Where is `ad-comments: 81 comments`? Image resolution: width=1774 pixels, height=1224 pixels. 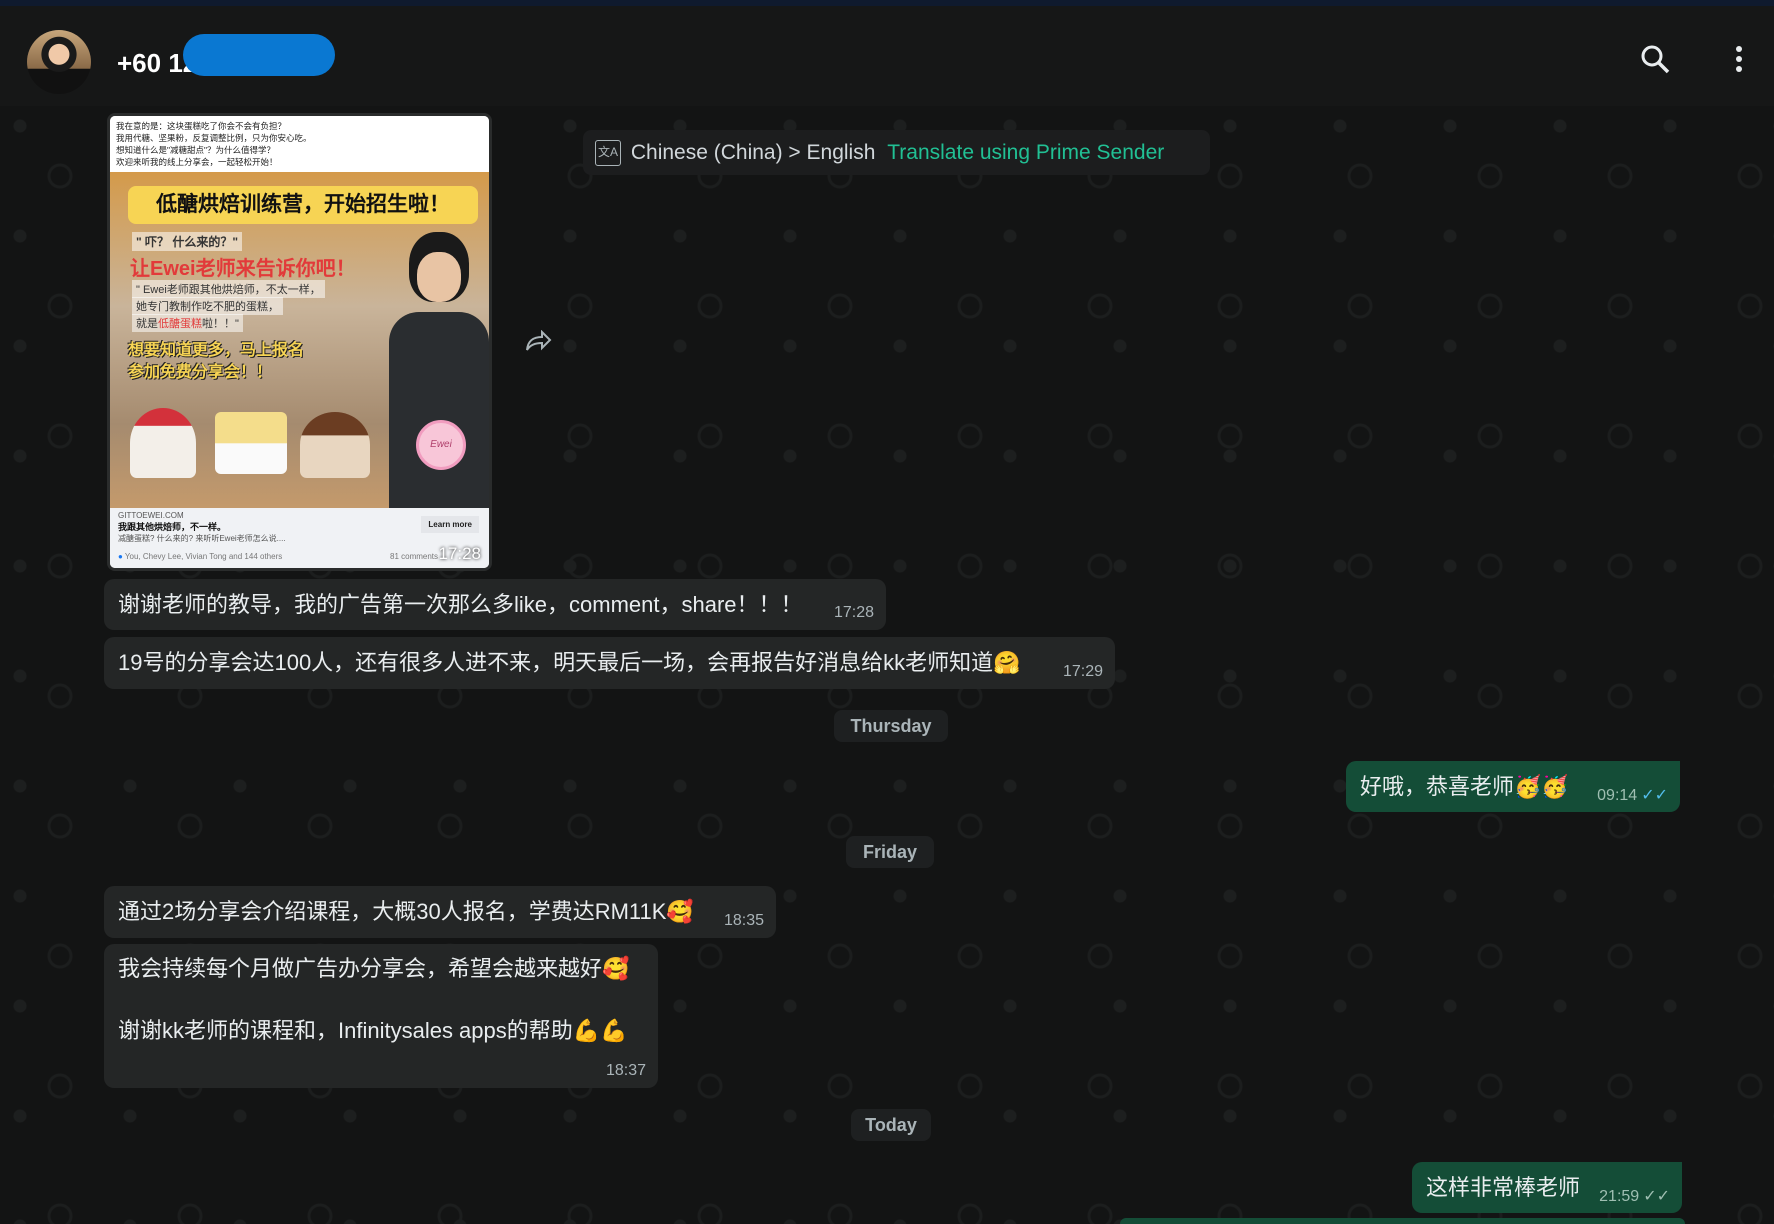
ad-comments: 81 comments is located at coordinates (414, 556).